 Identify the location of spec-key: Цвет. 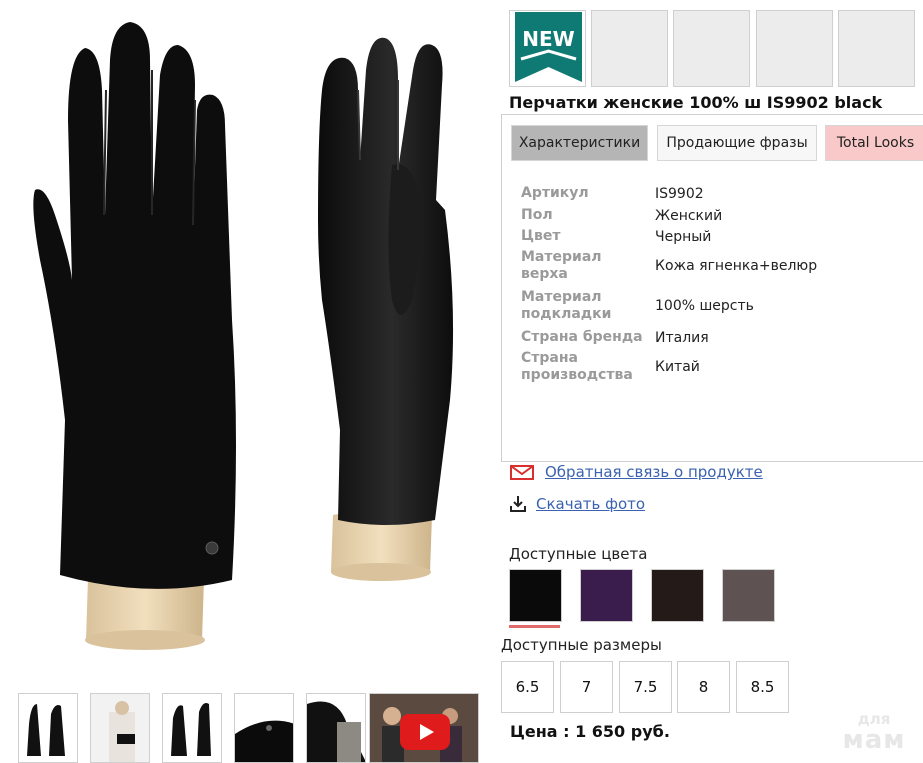
(541, 236).